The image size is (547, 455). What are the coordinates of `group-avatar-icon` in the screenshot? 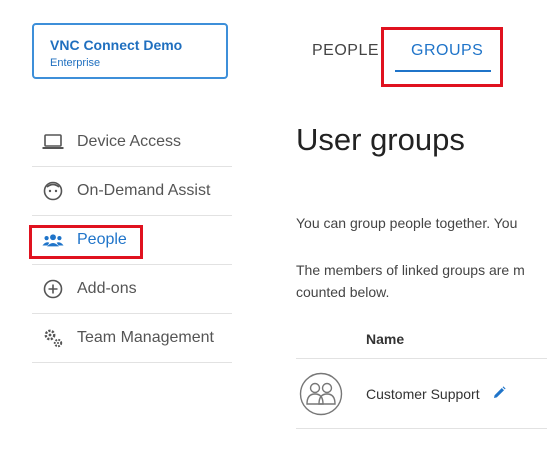 It's located at (321, 394).